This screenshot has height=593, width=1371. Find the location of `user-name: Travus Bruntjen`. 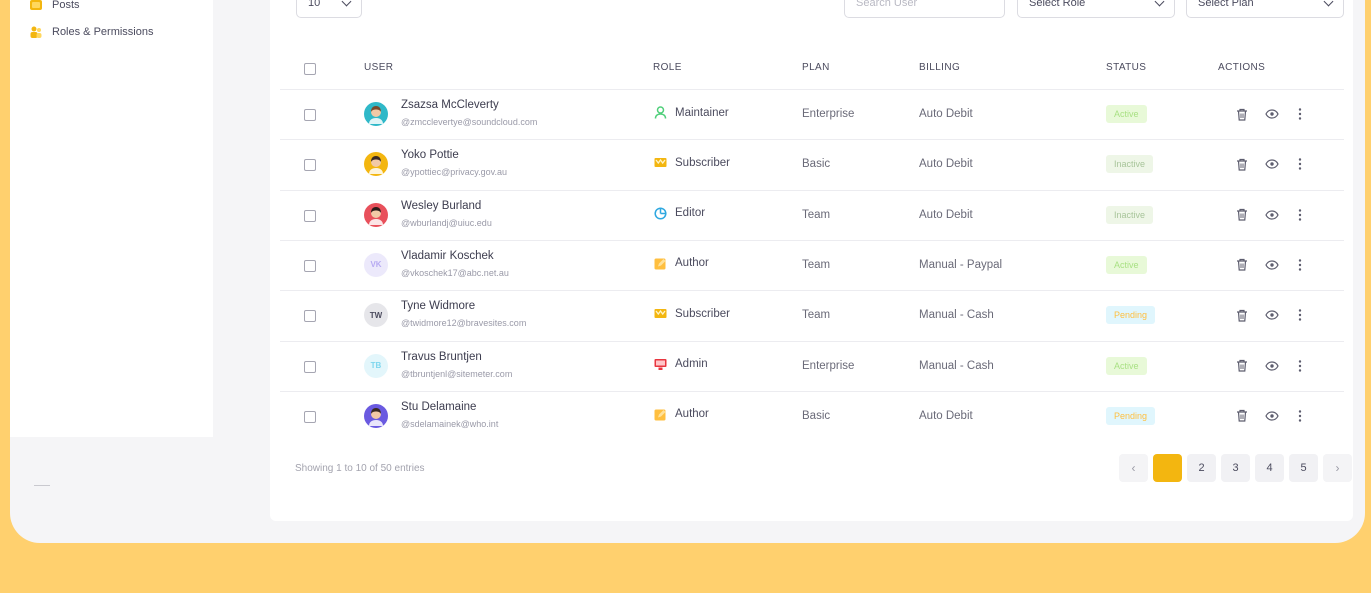

user-name: Travus Bruntjen is located at coordinates (441, 357).